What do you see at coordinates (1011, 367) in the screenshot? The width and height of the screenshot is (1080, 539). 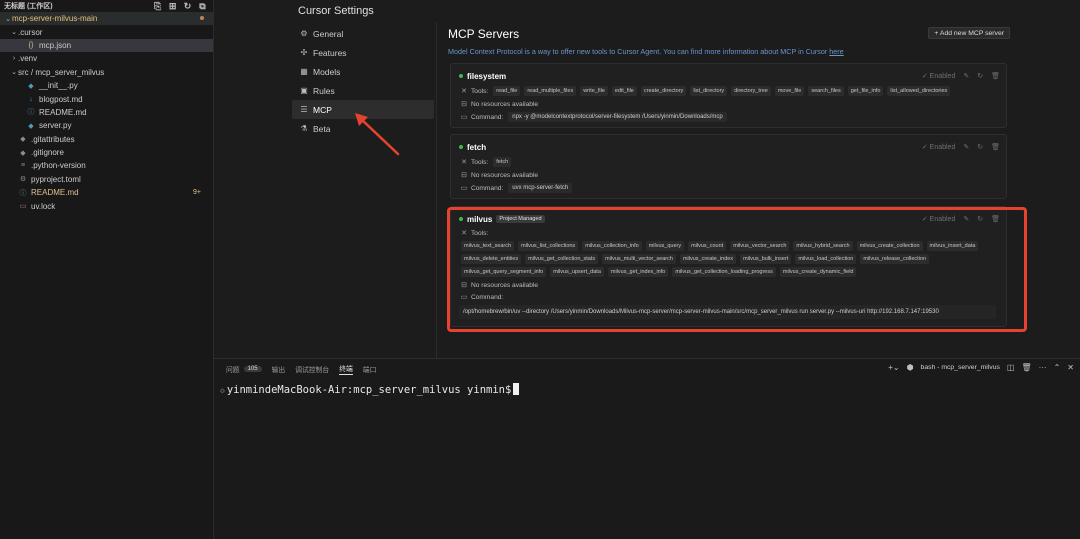 I see `split-terminal-icon: ◫` at bounding box center [1011, 367].